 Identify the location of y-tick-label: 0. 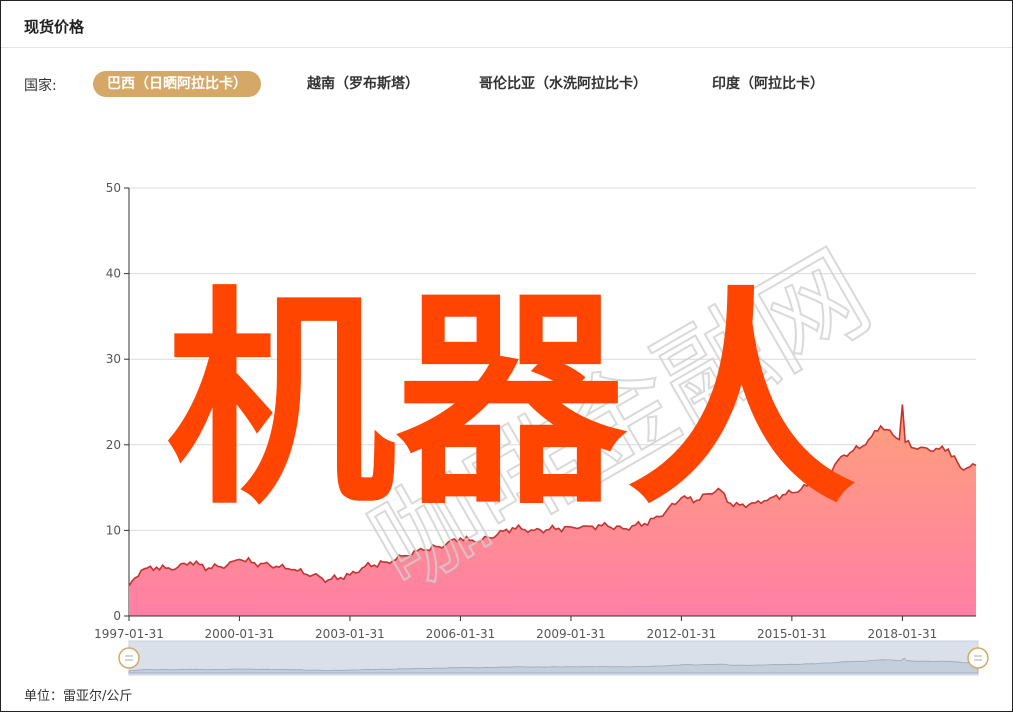
(117, 616).